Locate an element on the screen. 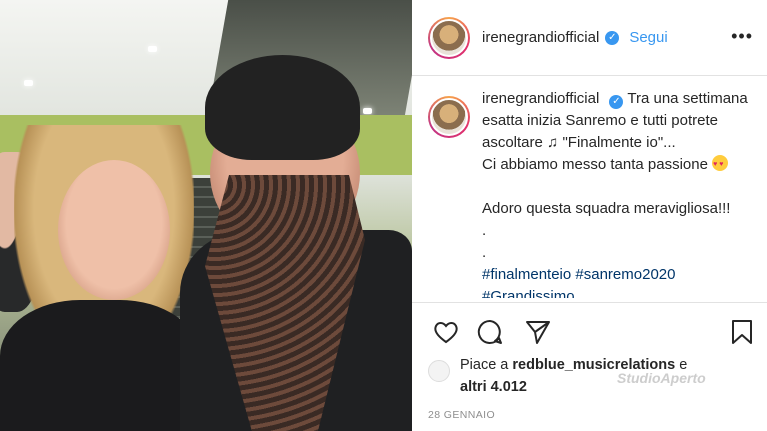  tv-watermark: StudioAperto is located at coordinates (661, 378).